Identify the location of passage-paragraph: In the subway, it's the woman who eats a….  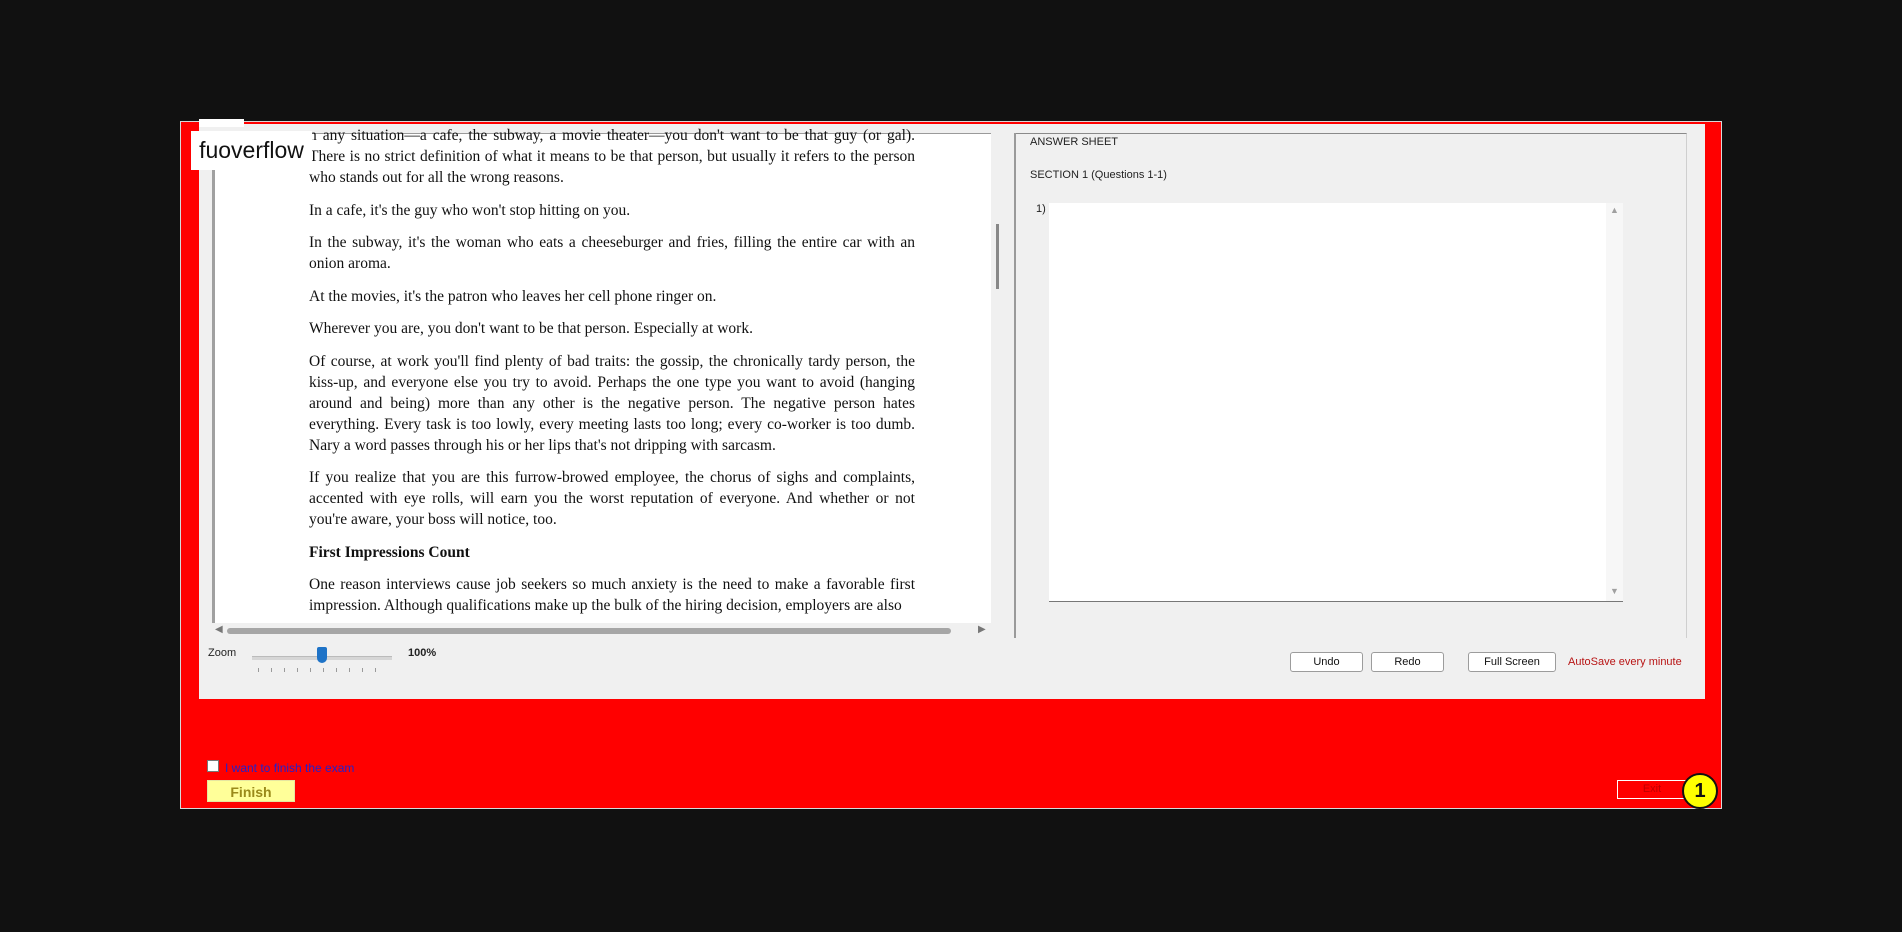
(612, 253).